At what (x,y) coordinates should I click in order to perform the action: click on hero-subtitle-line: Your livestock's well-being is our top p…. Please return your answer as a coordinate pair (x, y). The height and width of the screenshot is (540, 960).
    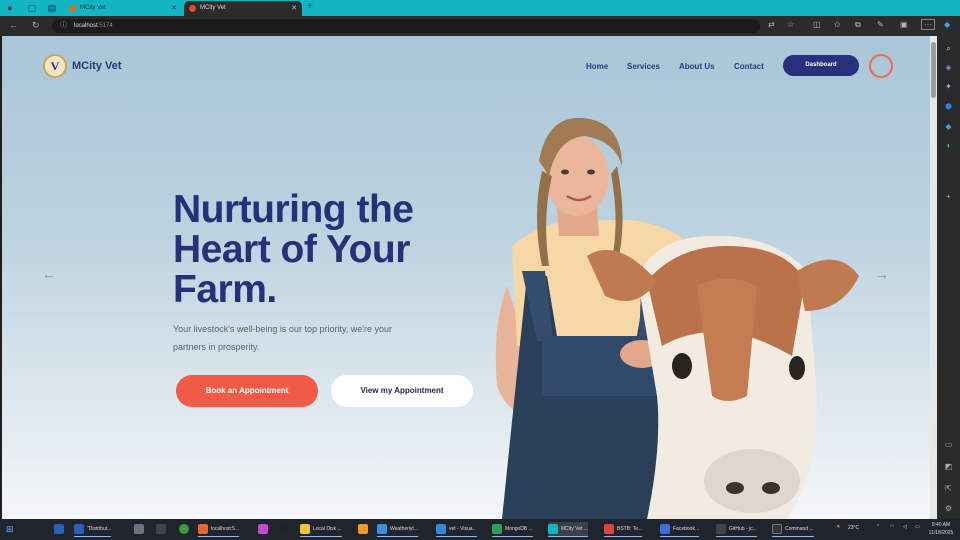
    Looking at the image, I should click on (283, 329).